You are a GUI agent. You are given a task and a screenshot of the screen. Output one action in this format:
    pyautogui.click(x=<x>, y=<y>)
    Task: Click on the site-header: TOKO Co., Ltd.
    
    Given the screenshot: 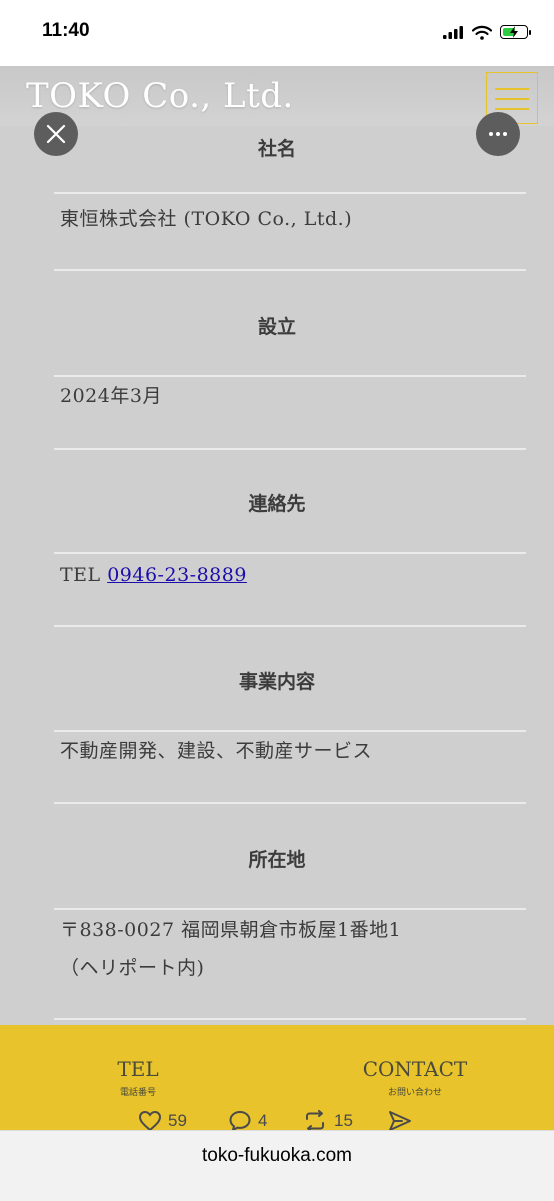 What is the action you would take?
    pyautogui.click(x=277, y=96)
    